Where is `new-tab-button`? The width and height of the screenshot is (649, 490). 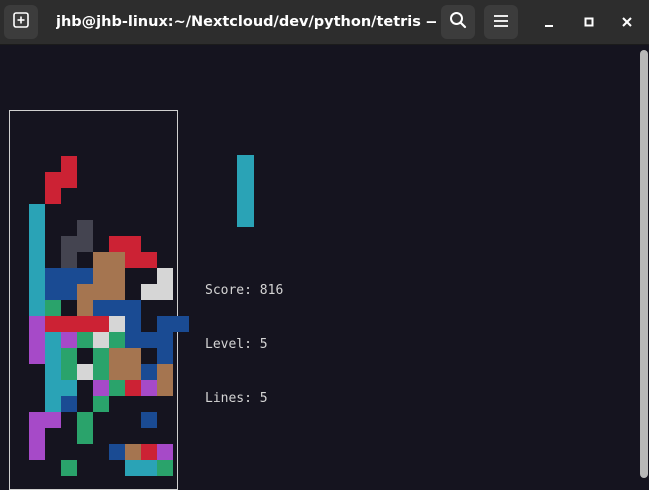 new-tab-button is located at coordinates (21, 22).